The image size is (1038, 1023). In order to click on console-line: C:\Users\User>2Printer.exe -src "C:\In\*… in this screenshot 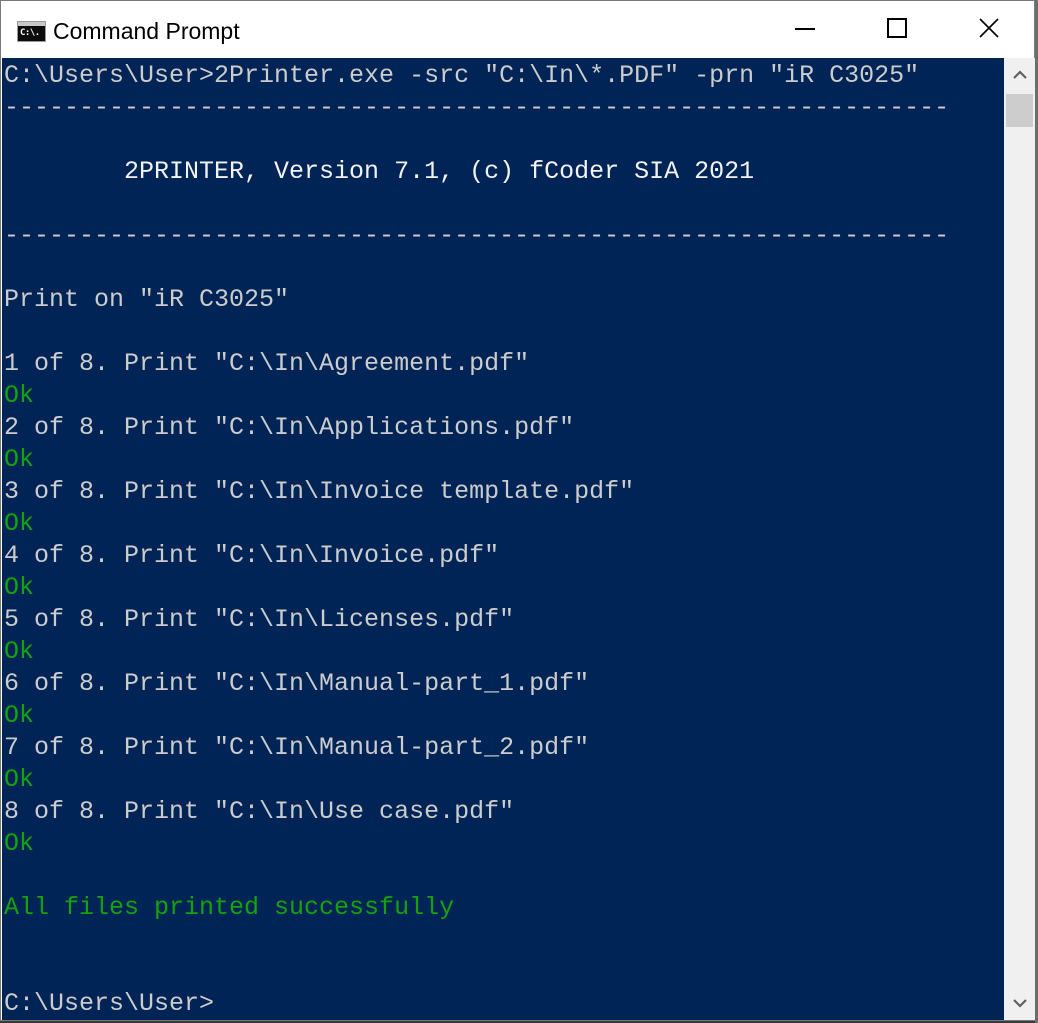, I will do `click(462, 75)`.